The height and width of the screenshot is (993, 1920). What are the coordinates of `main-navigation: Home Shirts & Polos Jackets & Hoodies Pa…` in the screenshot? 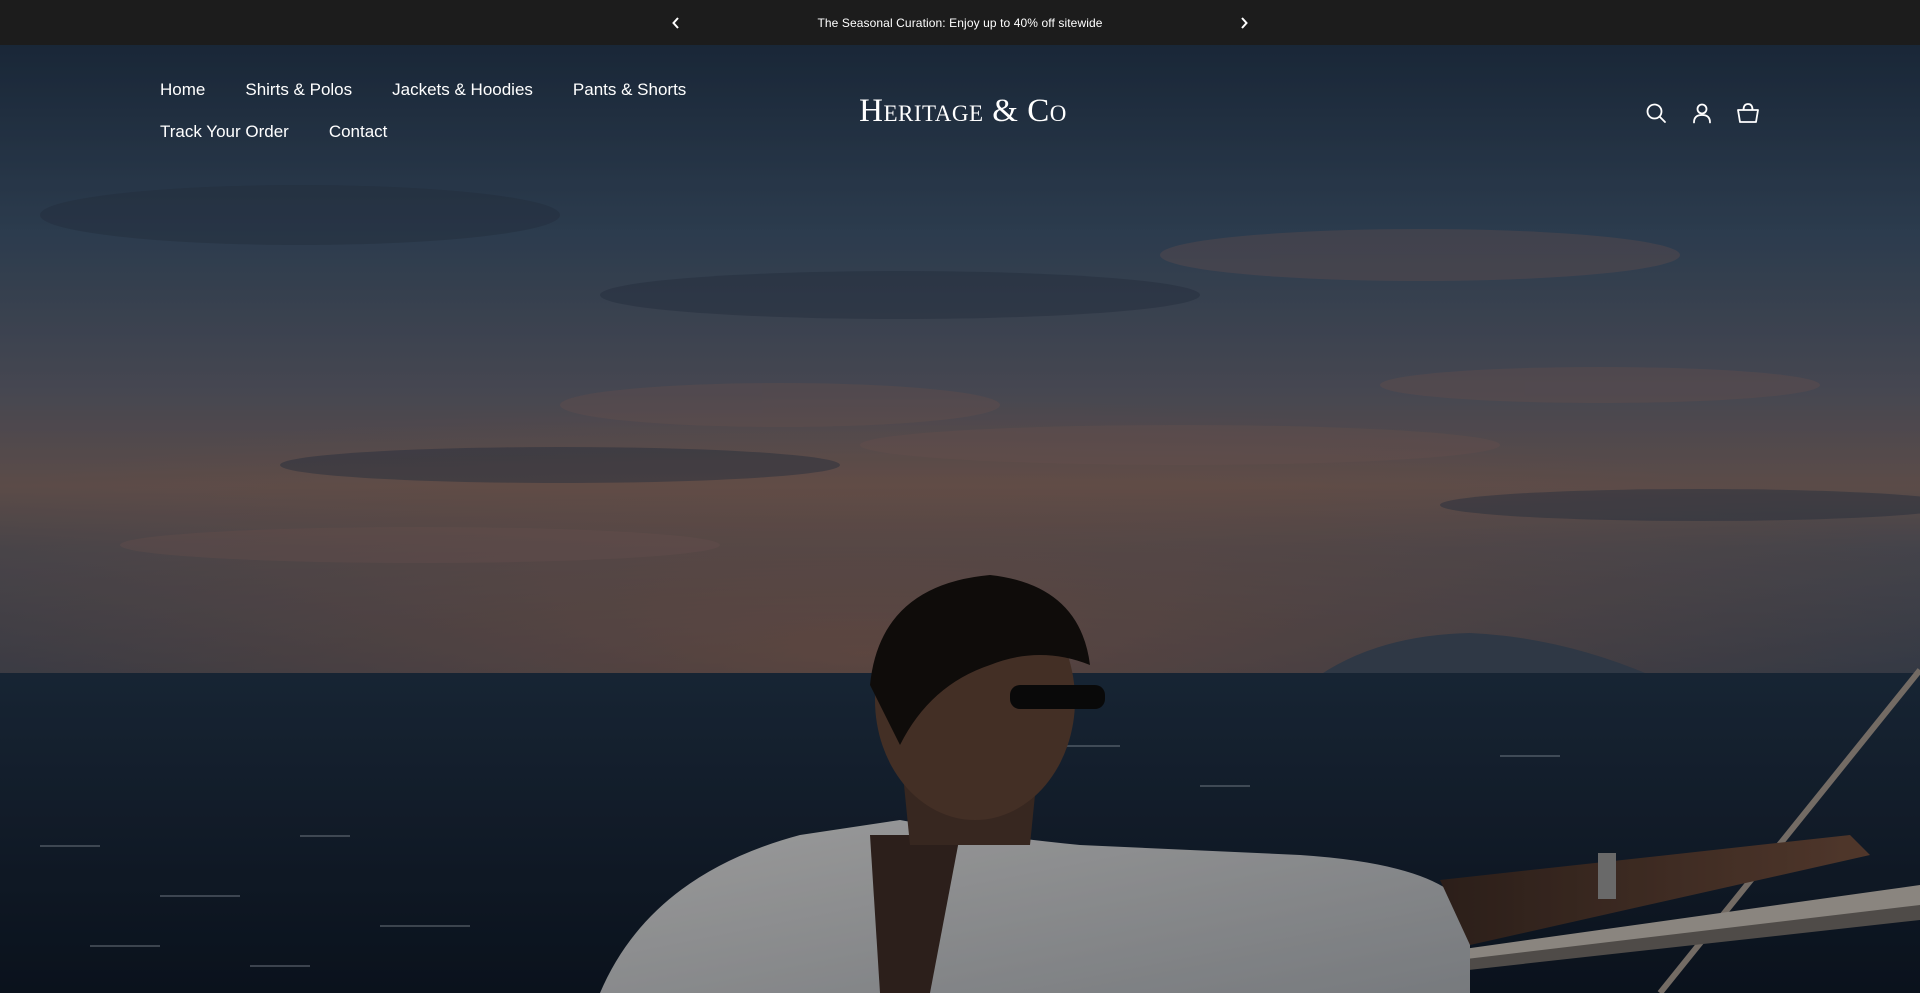 It's located at (450, 111).